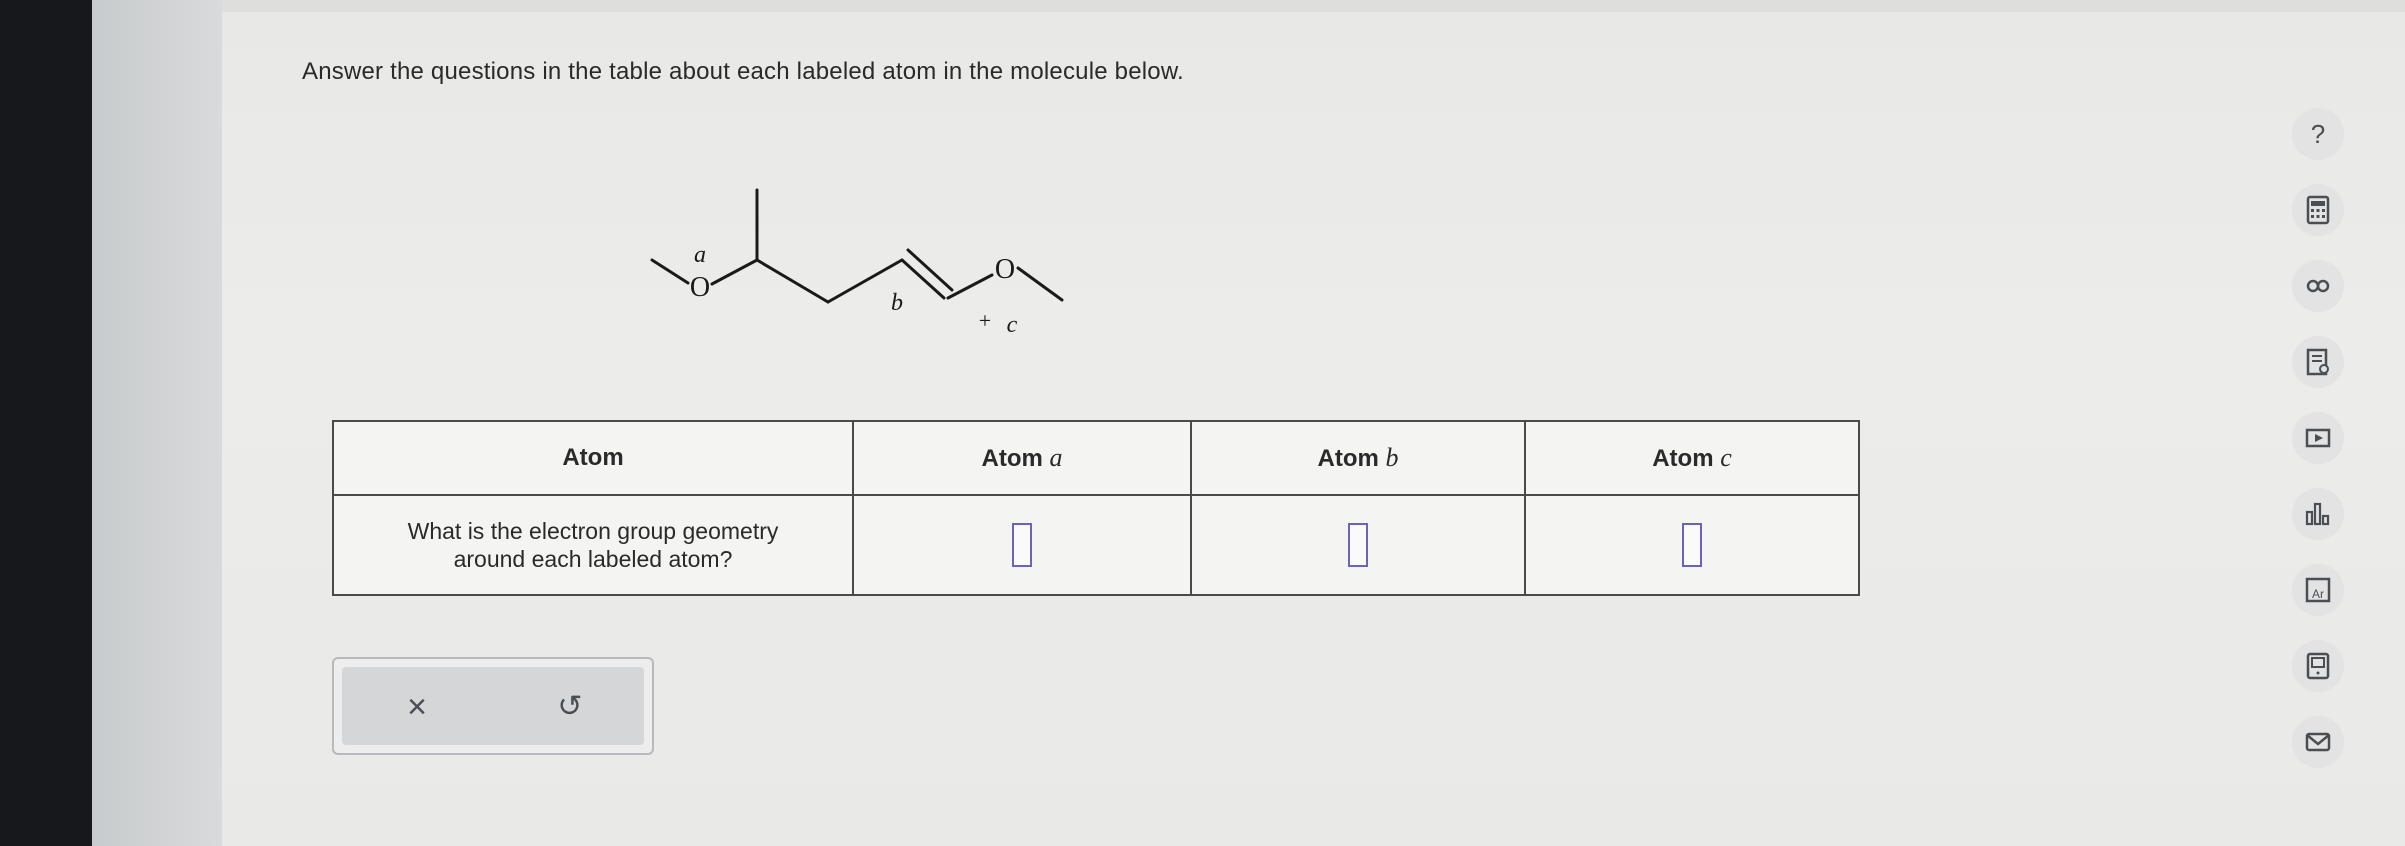  Describe the element at coordinates (857, 263) in the screenshot. I see `molecule-structure: O a b + c O` at that location.